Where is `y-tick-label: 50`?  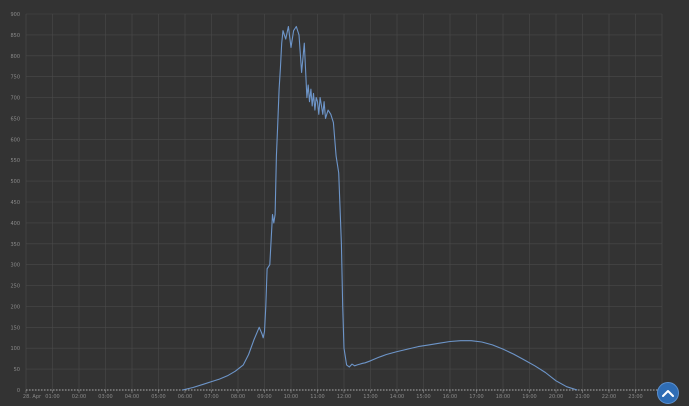
y-tick-label: 50 is located at coordinates (17, 370).